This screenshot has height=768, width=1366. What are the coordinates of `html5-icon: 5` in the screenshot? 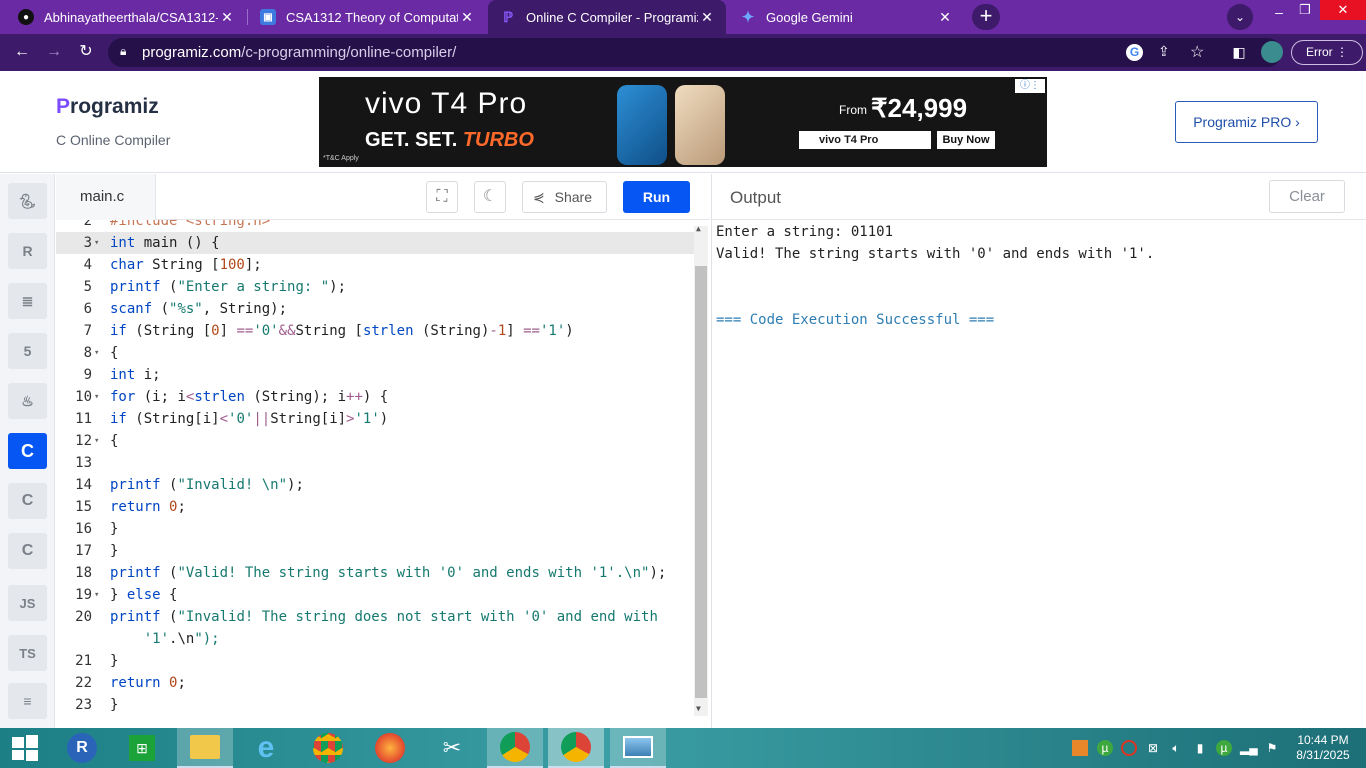 It's located at (27, 351).